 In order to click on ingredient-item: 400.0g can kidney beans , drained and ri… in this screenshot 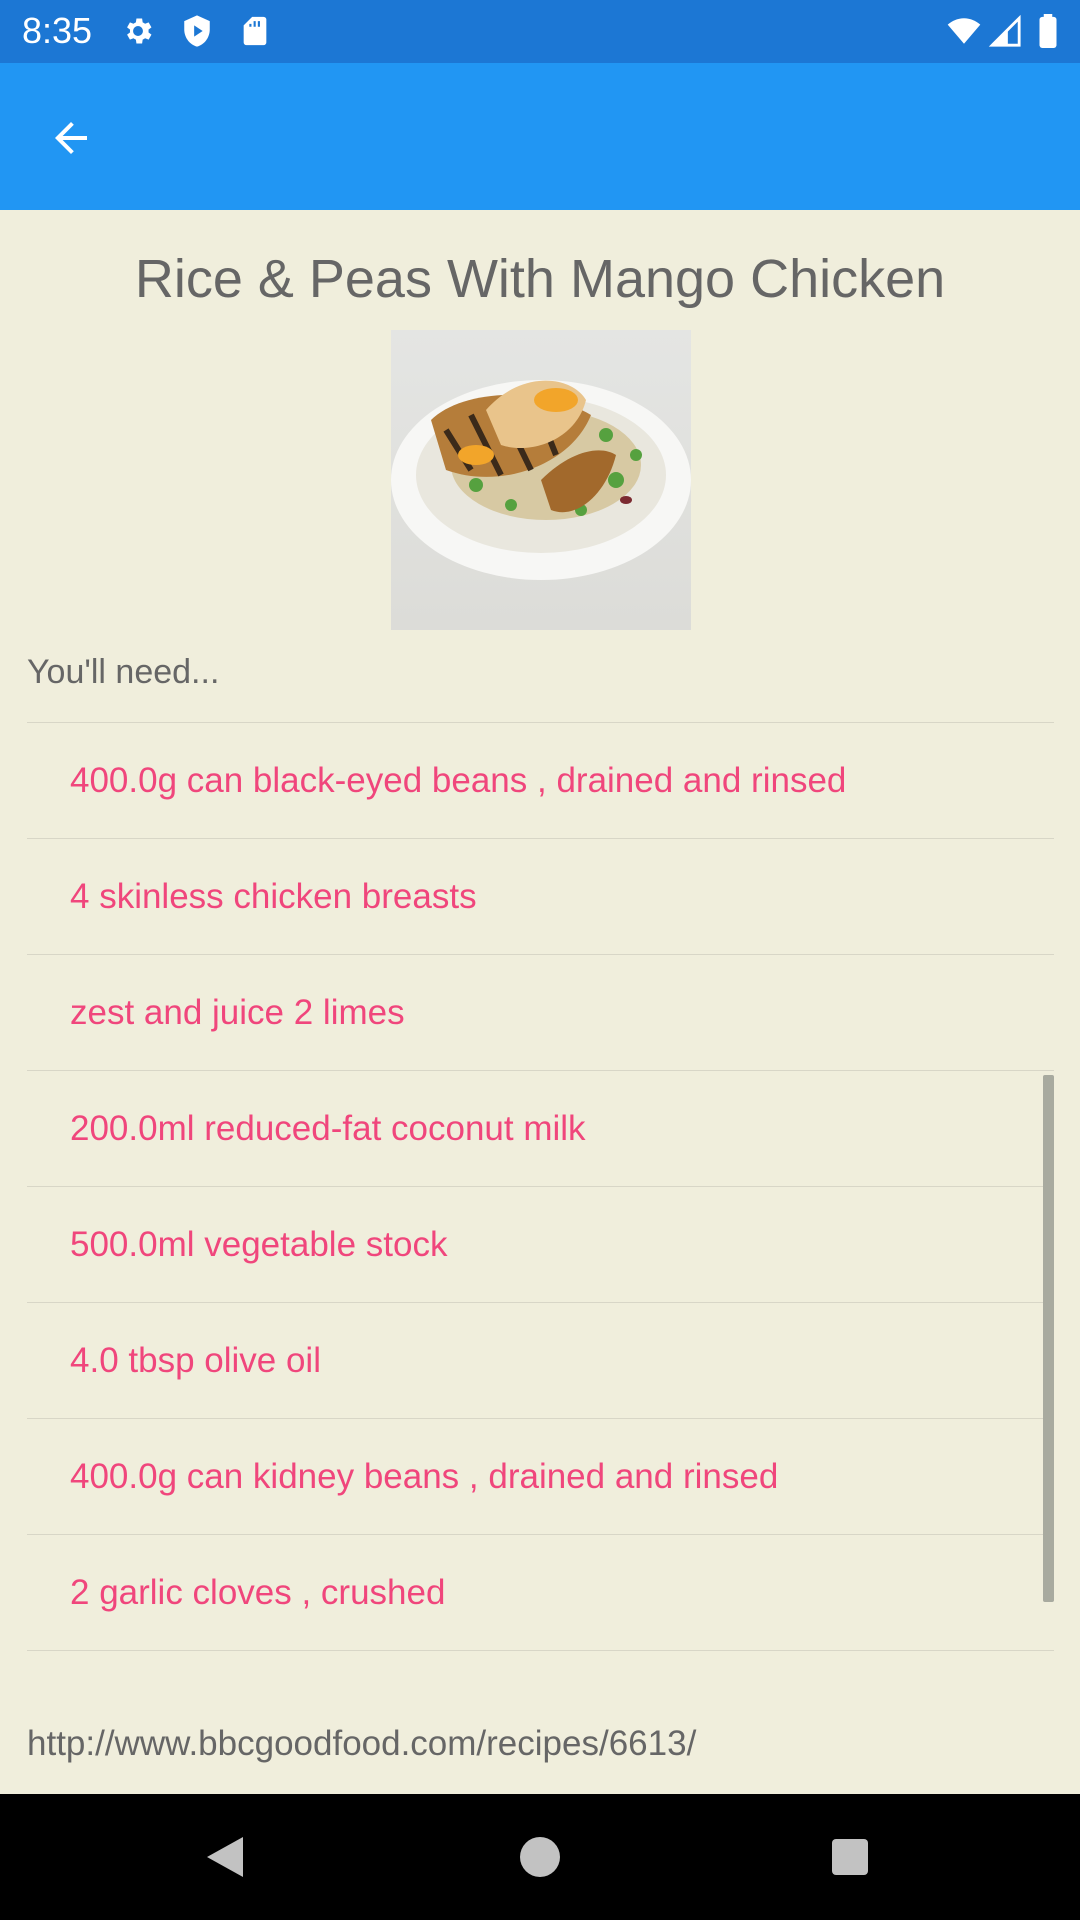, I will do `click(540, 1476)`.